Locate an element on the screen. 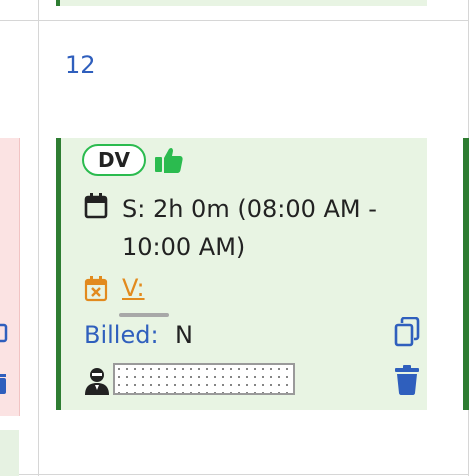 The height and width of the screenshot is (476, 469). event-duration-text: S: 2h 0m (08:00 AM - 10:00 AM) is located at coordinates (249, 228).